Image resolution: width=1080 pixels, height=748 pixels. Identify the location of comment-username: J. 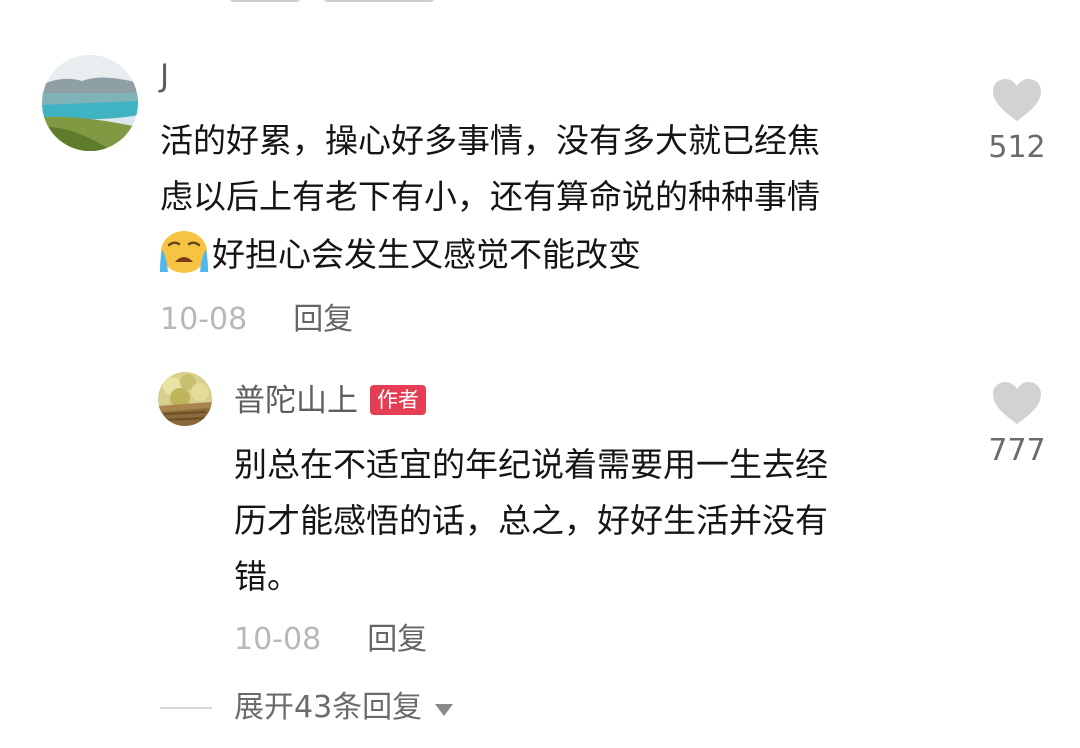
(164, 76).